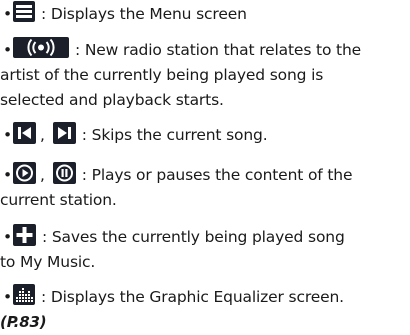  I want to click on equalizer-description: : Displays the Graphic Equalizer screen., so click(192, 297).